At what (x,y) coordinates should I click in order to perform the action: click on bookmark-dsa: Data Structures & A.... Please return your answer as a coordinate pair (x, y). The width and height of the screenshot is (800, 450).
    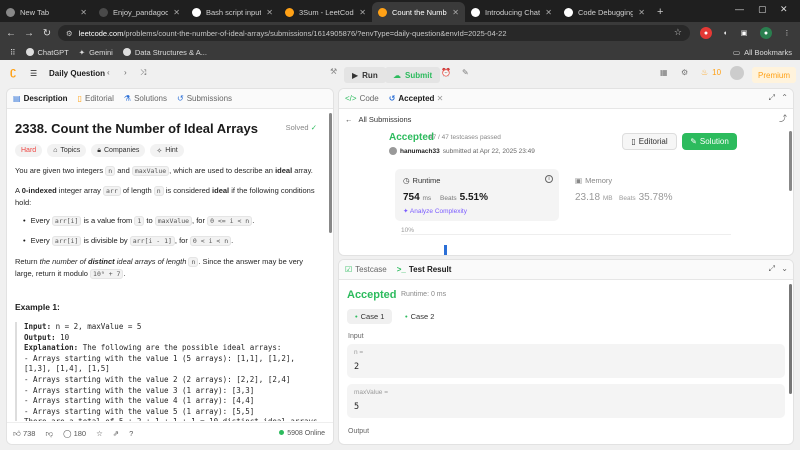
    Looking at the image, I should click on (164, 52).